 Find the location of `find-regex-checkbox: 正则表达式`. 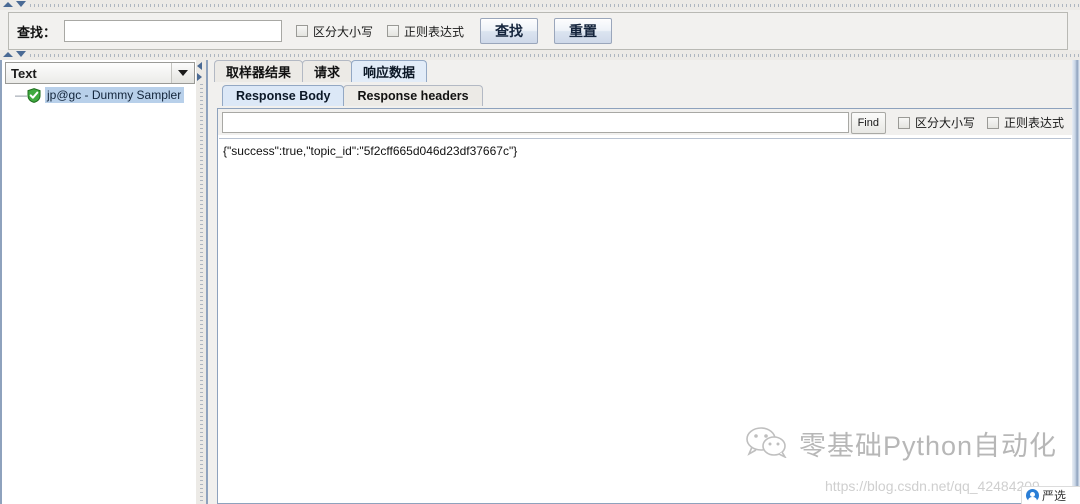

find-regex-checkbox: 正则表达式 is located at coordinates (425, 31).